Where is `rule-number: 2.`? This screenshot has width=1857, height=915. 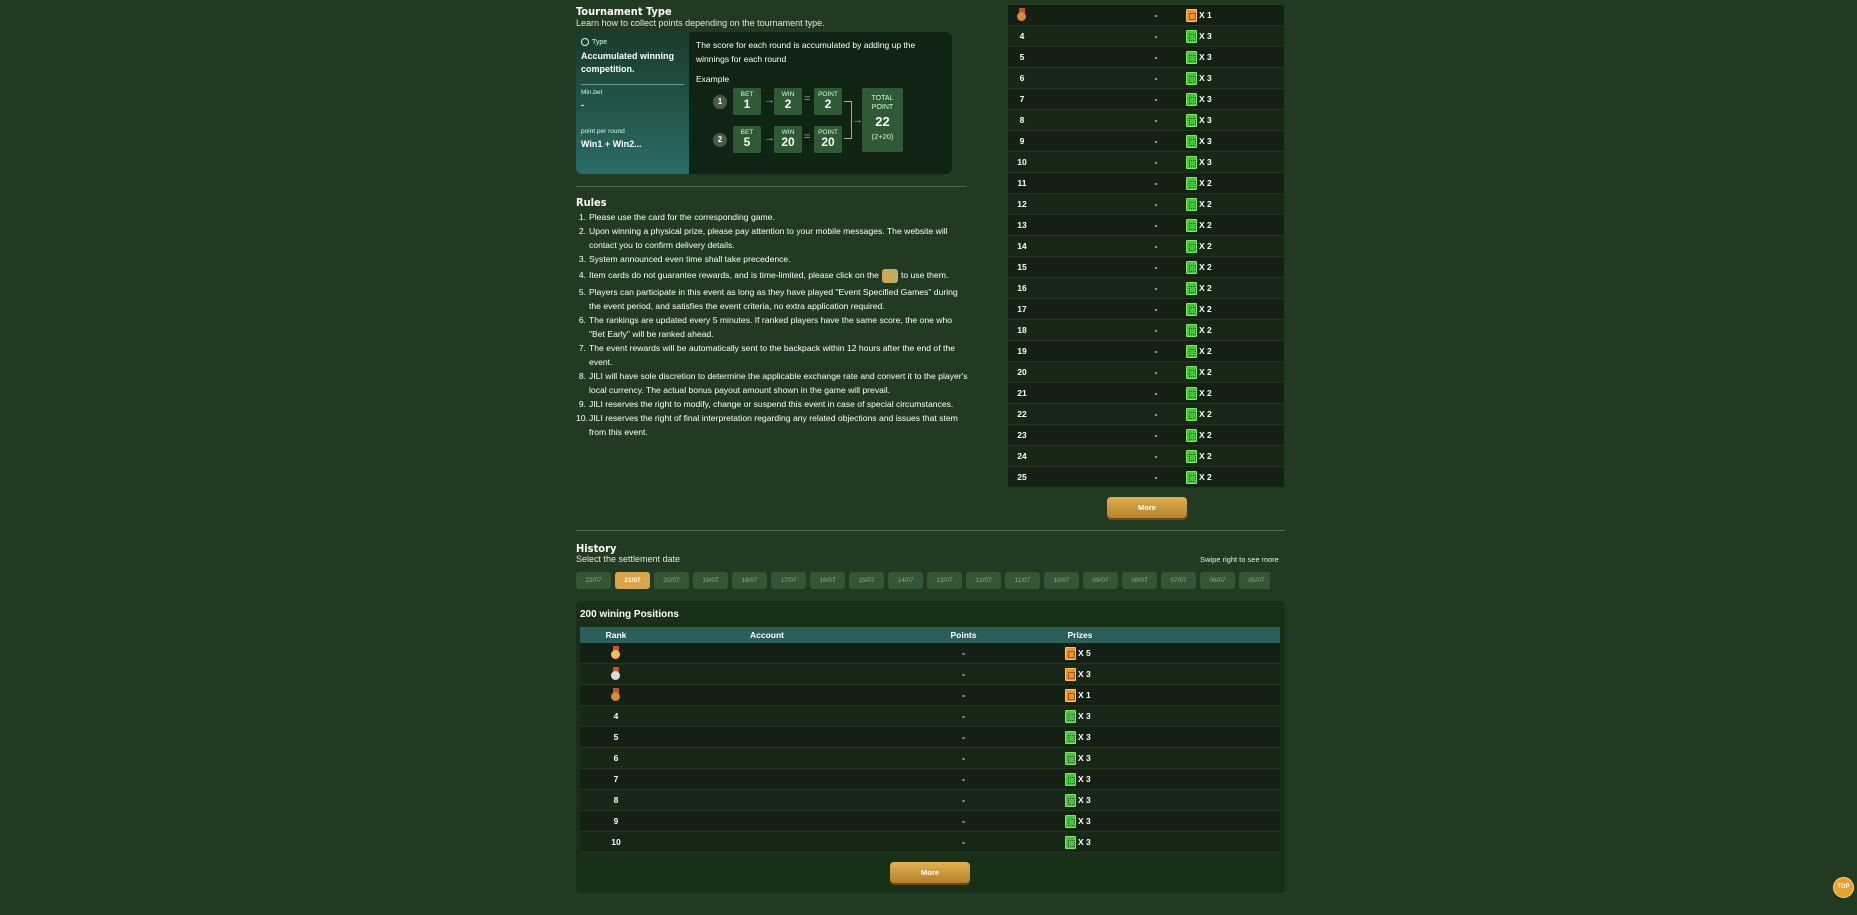
rule-number: 2. is located at coordinates (582, 231).